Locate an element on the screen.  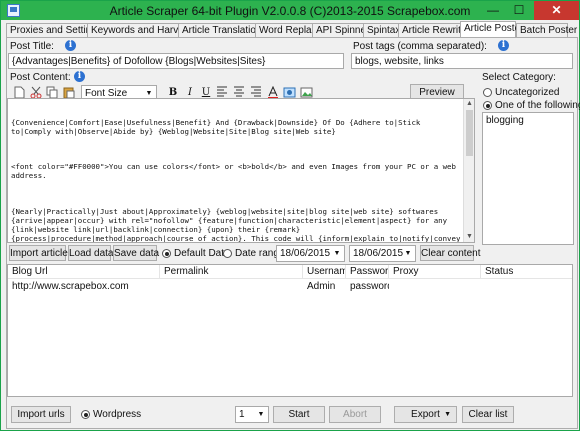
category-list: blogging is located at coordinates (528, 178).